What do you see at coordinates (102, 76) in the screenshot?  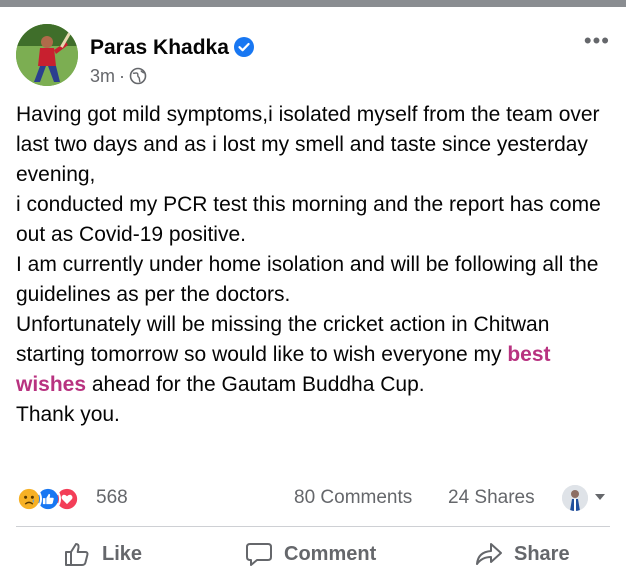 I see `post-time: 3m` at bounding box center [102, 76].